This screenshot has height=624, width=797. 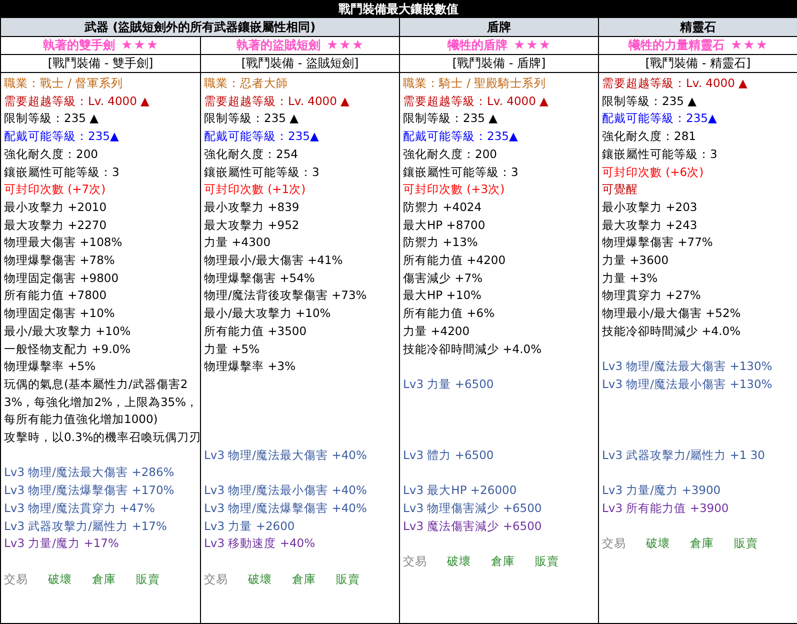 What do you see at coordinates (672, 313) in the screenshot?
I see `stat-line: 物理最小/最大傷害 +52%` at bounding box center [672, 313].